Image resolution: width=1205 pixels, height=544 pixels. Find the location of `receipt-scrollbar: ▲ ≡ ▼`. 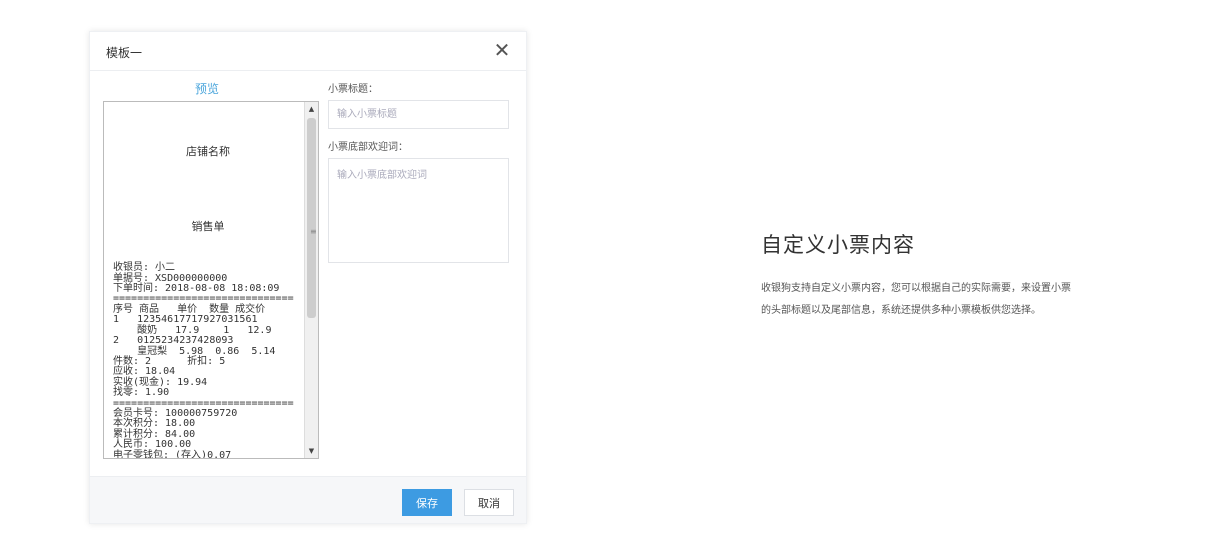

receipt-scrollbar: ▲ ≡ ▼ is located at coordinates (311, 280).